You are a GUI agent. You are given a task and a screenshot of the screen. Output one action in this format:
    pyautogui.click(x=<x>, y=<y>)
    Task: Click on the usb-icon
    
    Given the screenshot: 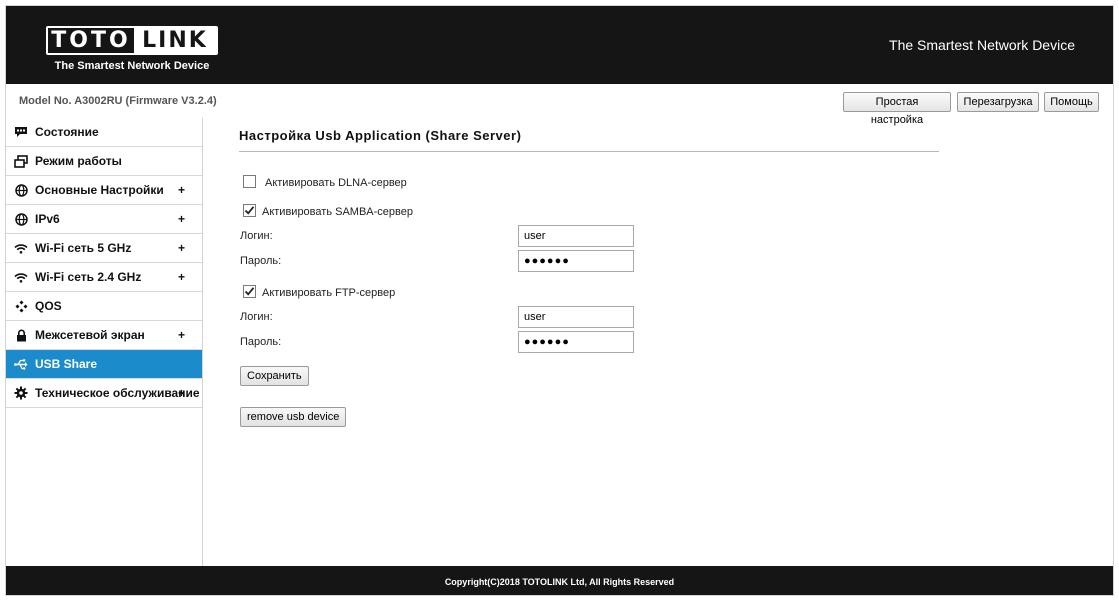 What is the action you would take?
    pyautogui.click(x=21, y=364)
    